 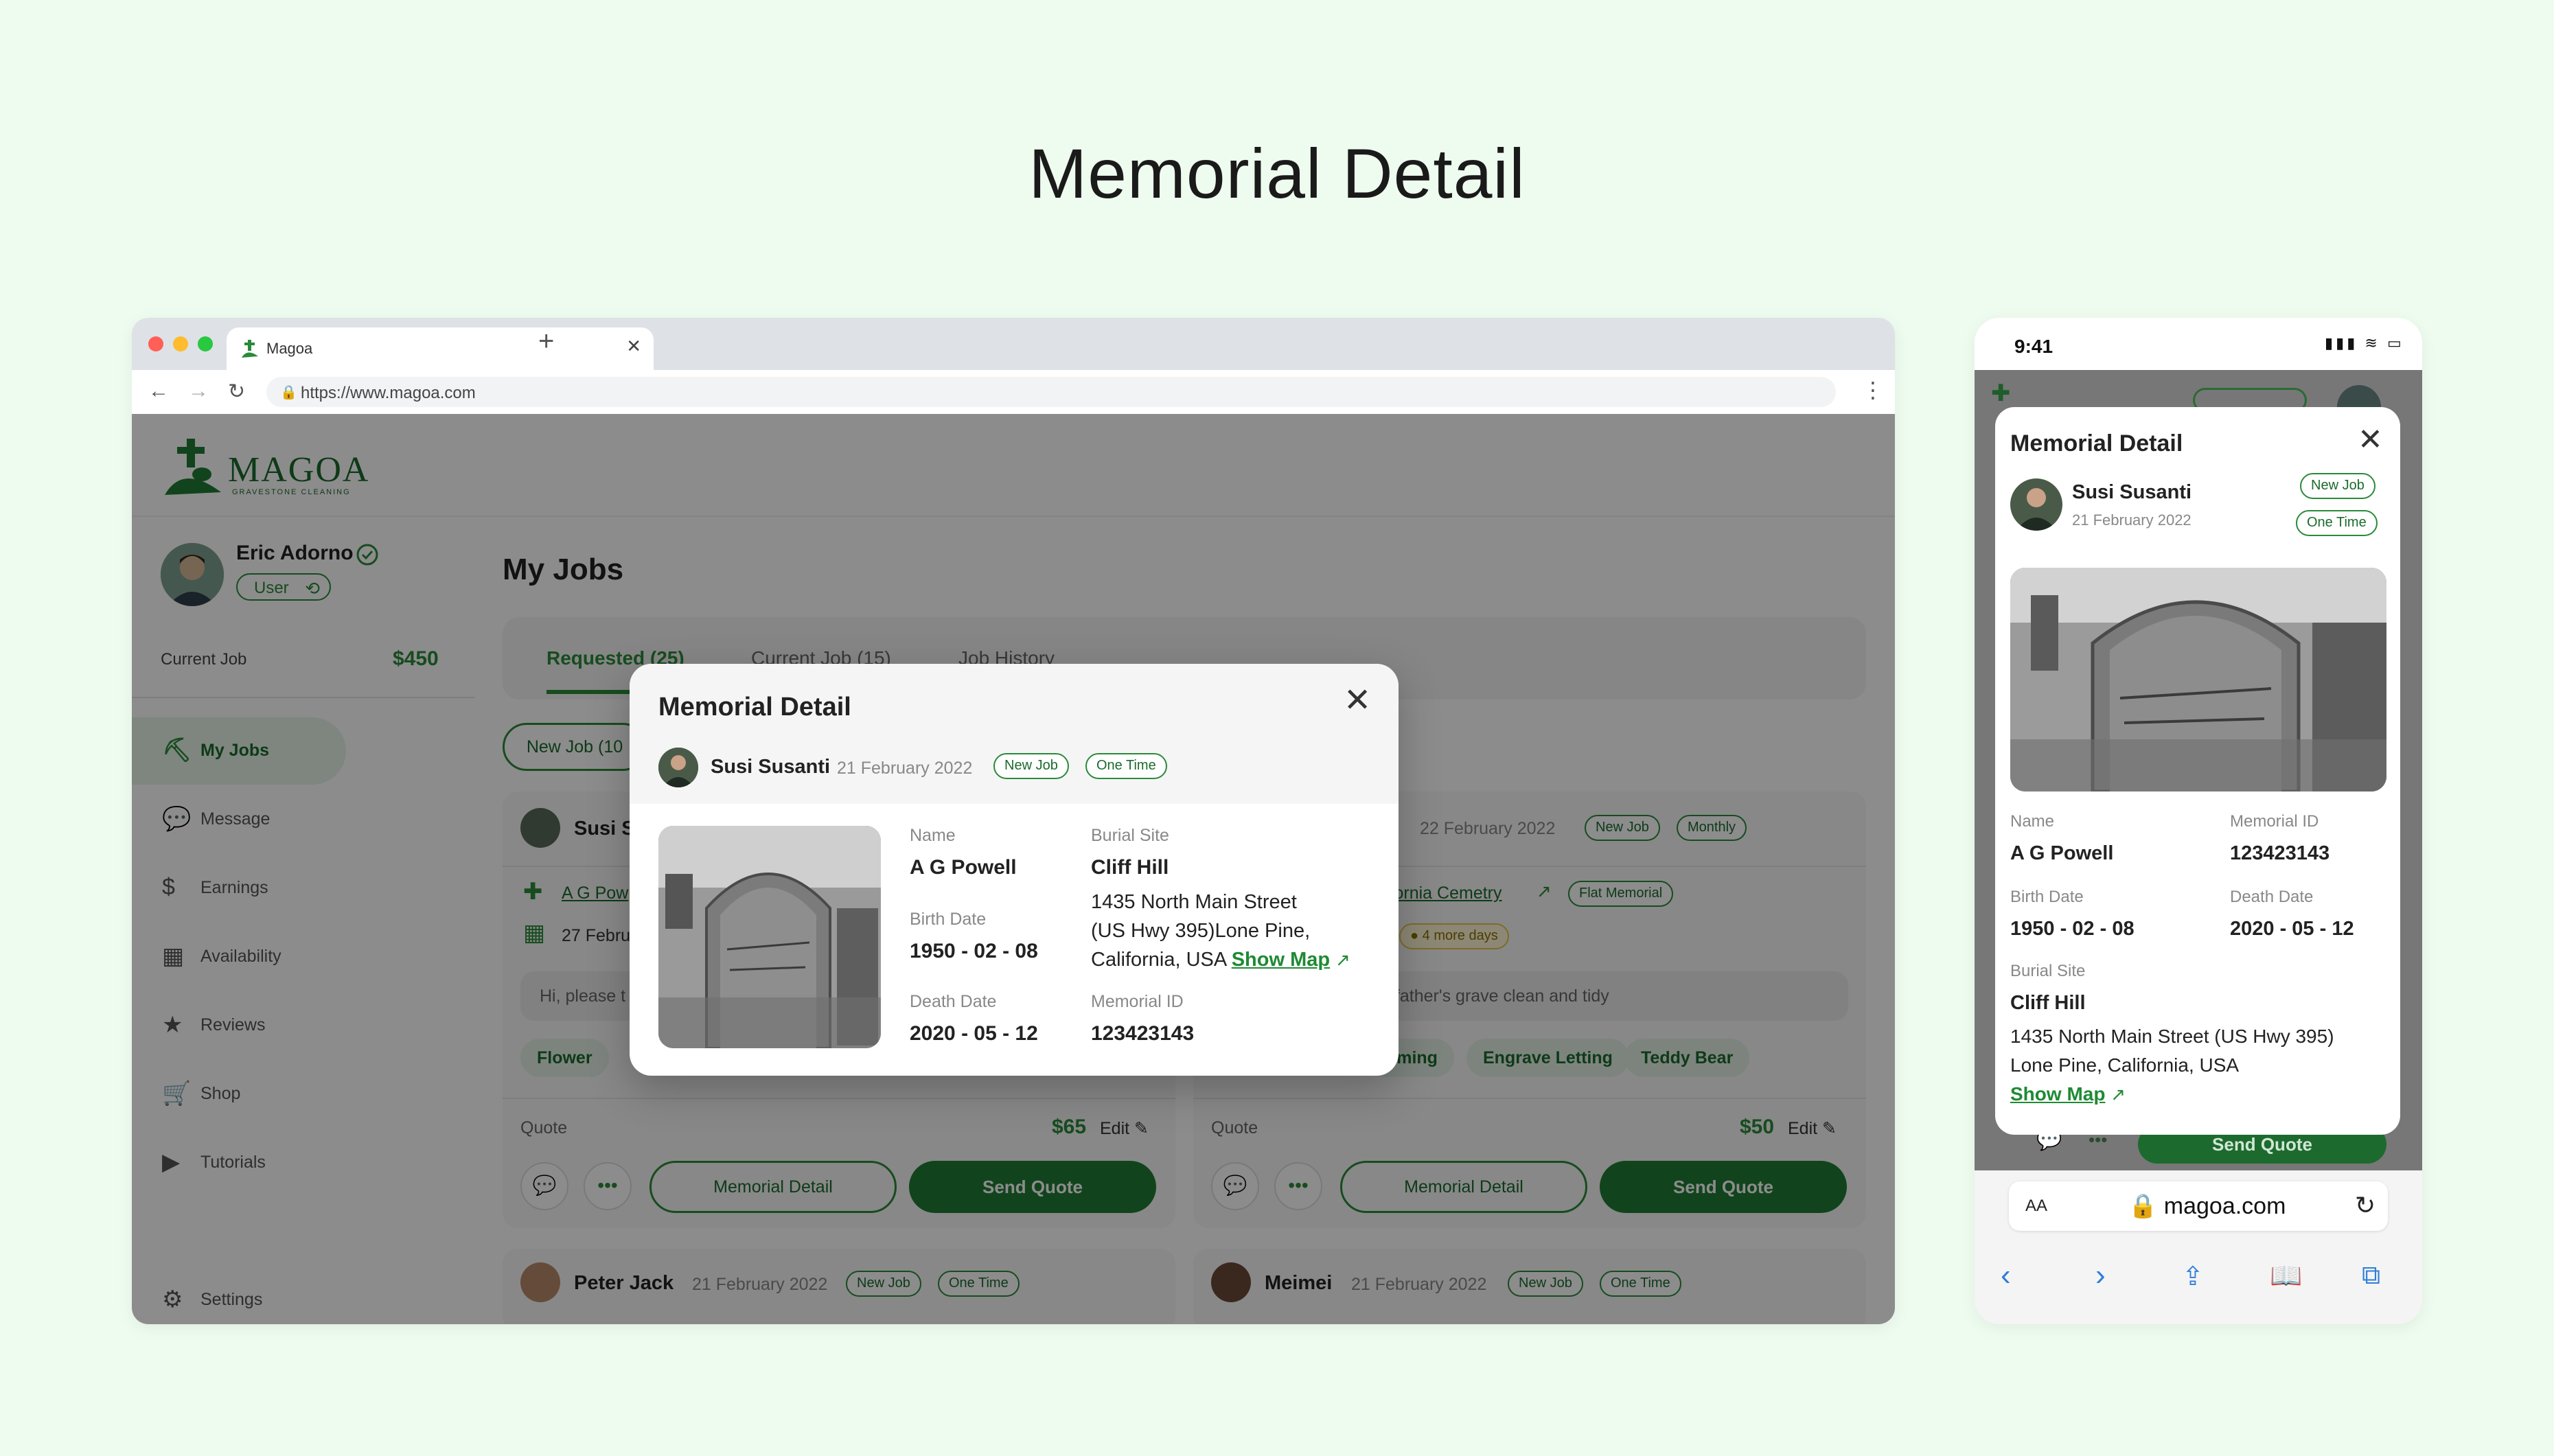 I want to click on address-bar: ← → ↻ 🔒 https://www.magoa.com ⋮, so click(x=1013, y=392).